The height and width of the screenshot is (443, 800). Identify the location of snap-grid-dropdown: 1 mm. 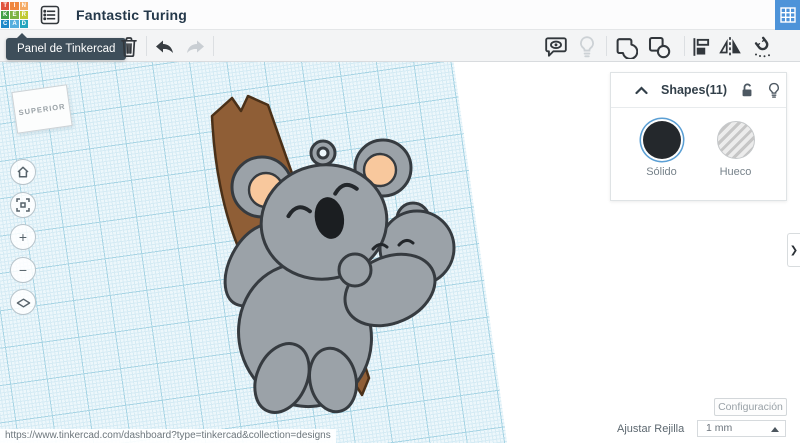
(741, 428).